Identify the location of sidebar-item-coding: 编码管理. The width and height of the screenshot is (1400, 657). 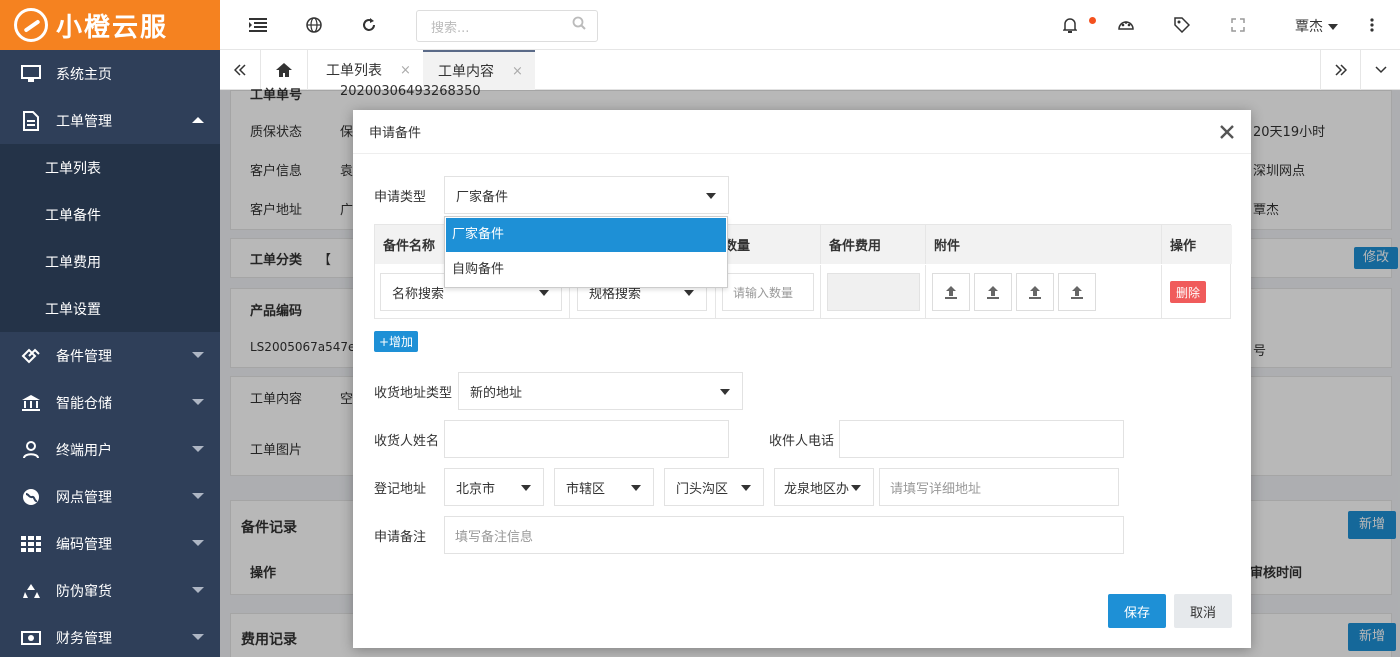
(110, 543).